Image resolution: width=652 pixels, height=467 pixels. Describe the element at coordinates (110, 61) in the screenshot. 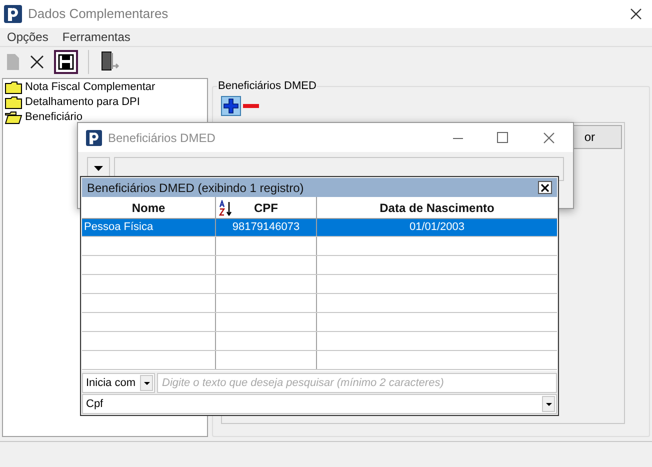

I see `door-icon` at that location.